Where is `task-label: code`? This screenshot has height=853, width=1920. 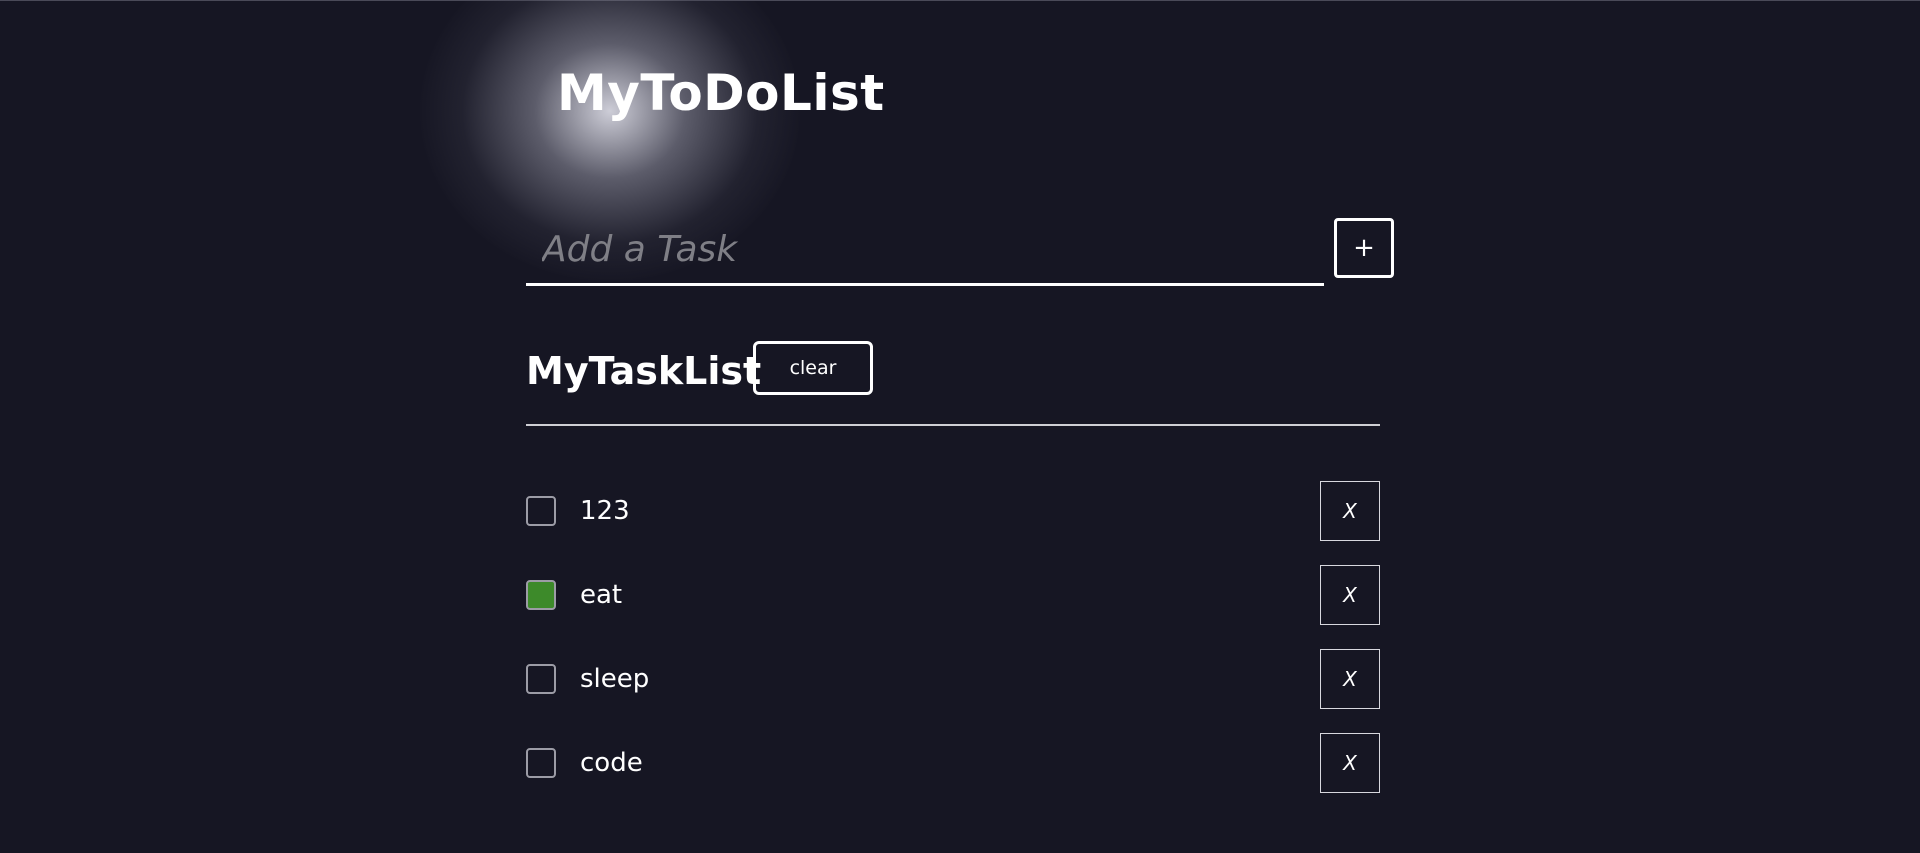
task-label: code is located at coordinates (611, 763).